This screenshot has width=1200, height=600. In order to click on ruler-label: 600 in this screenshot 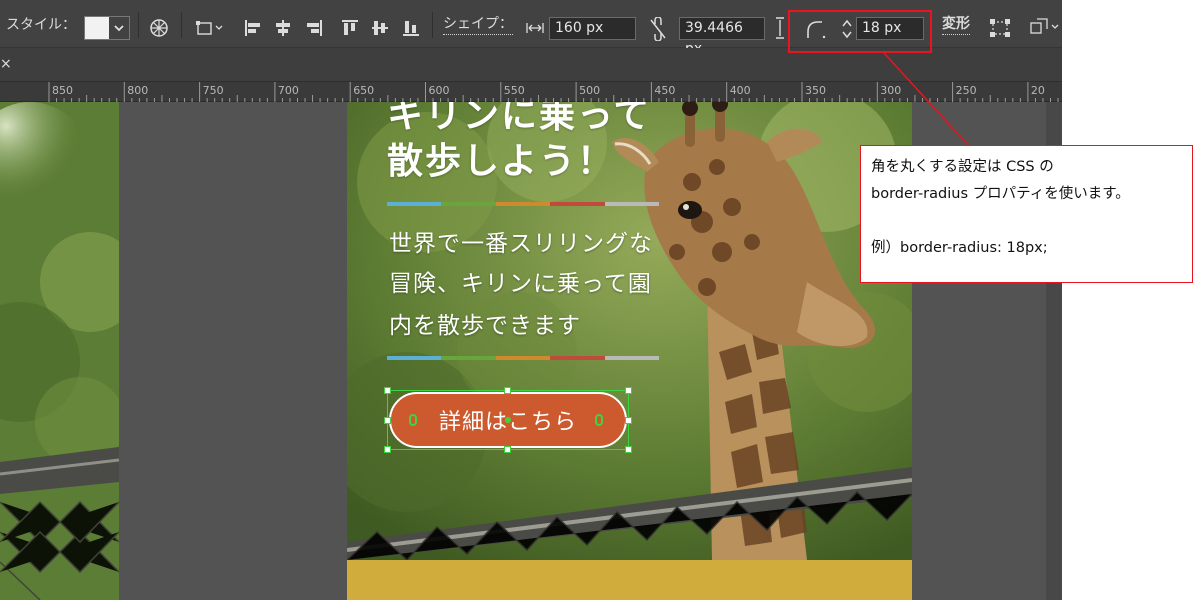, I will do `click(439, 90)`.